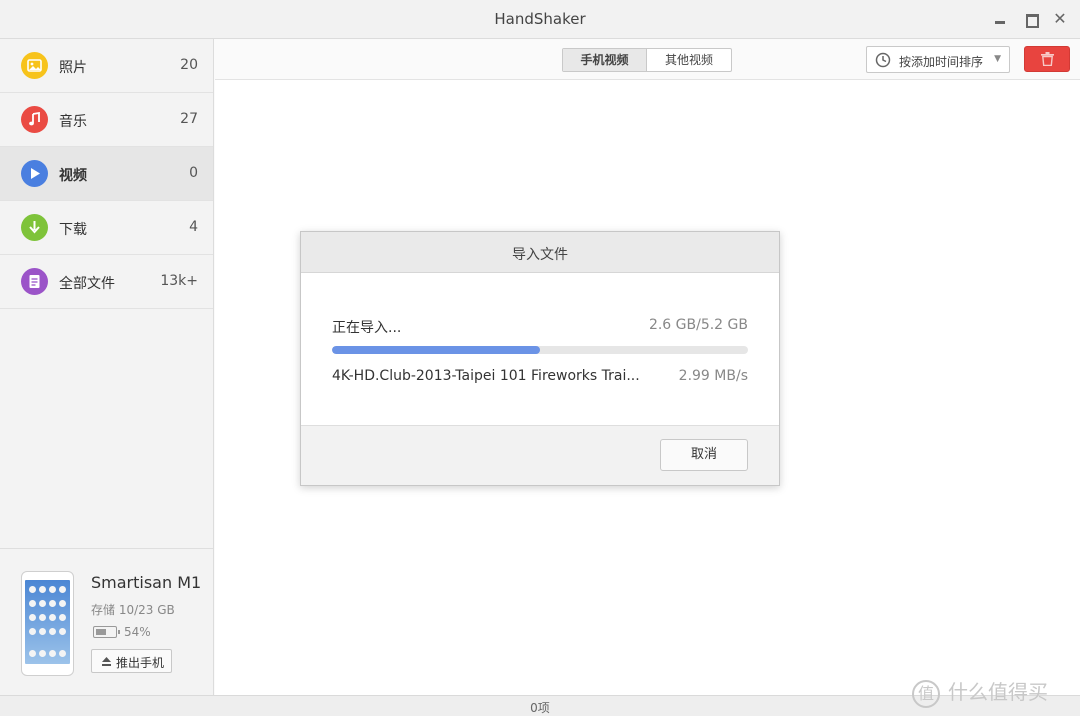 The height and width of the screenshot is (716, 1080). I want to click on sidebar-item-all-files: 全部文件 13k+, so click(106, 282).